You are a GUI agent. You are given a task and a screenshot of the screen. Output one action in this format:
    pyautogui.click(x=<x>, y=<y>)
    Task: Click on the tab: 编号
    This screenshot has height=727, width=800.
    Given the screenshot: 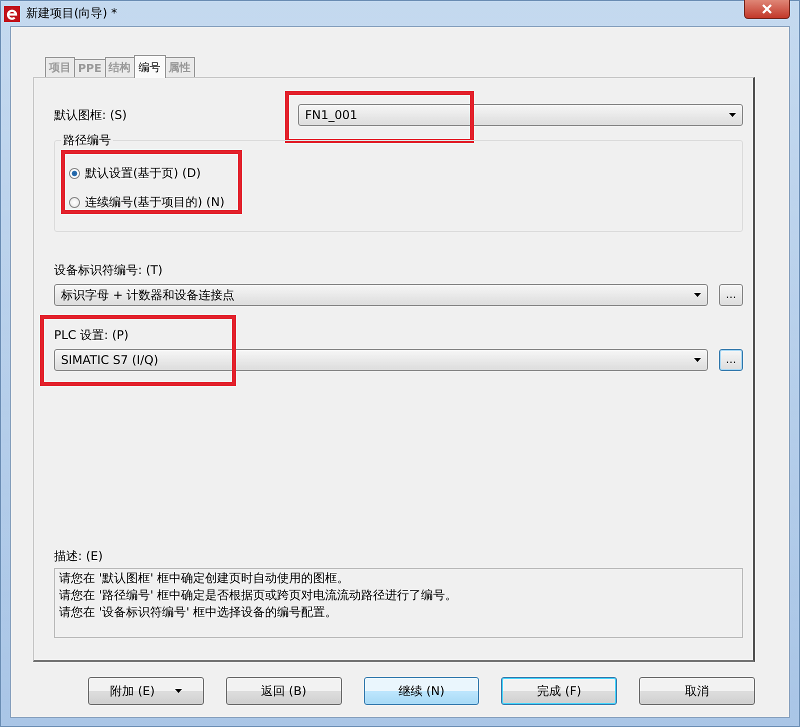 What is the action you would take?
    pyautogui.click(x=150, y=66)
    